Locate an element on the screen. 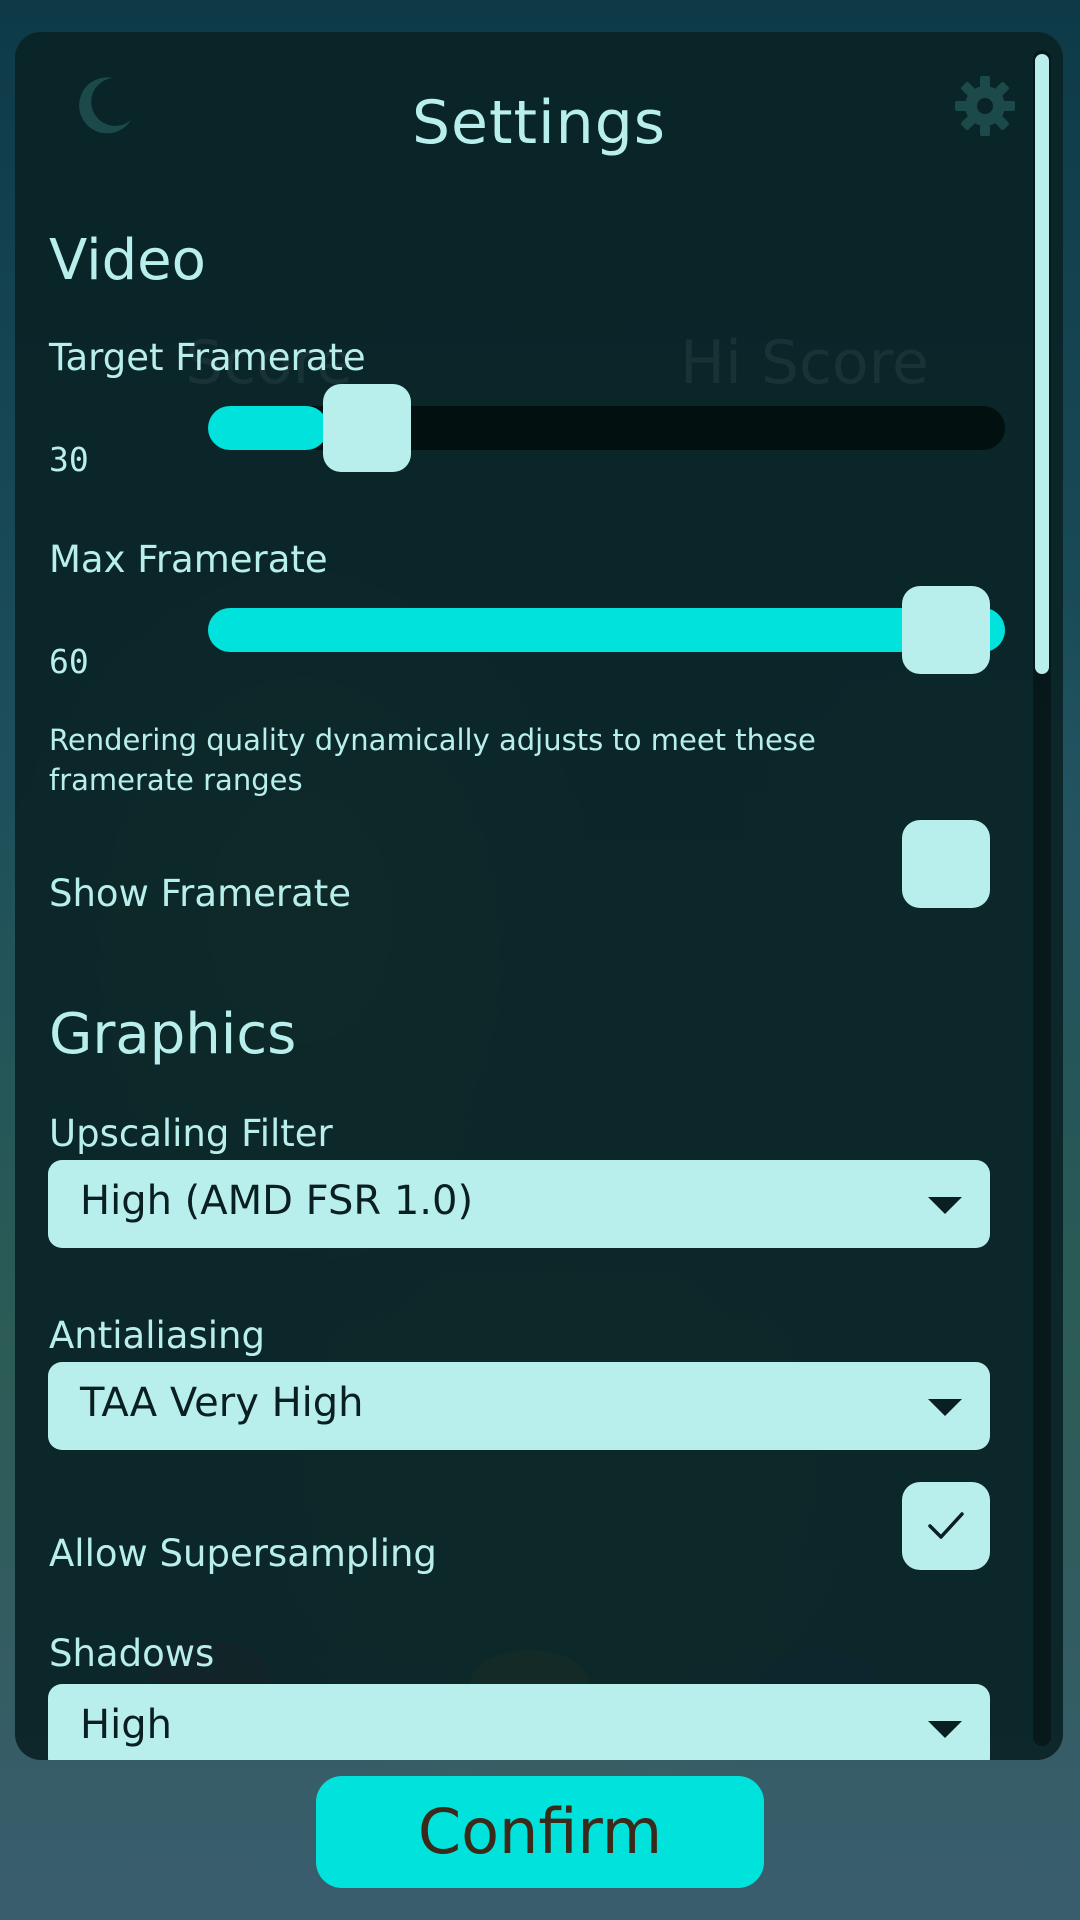 The width and height of the screenshot is (1080, 1920). max-framerate-slider-thumb is located at coordinates (946, 630).